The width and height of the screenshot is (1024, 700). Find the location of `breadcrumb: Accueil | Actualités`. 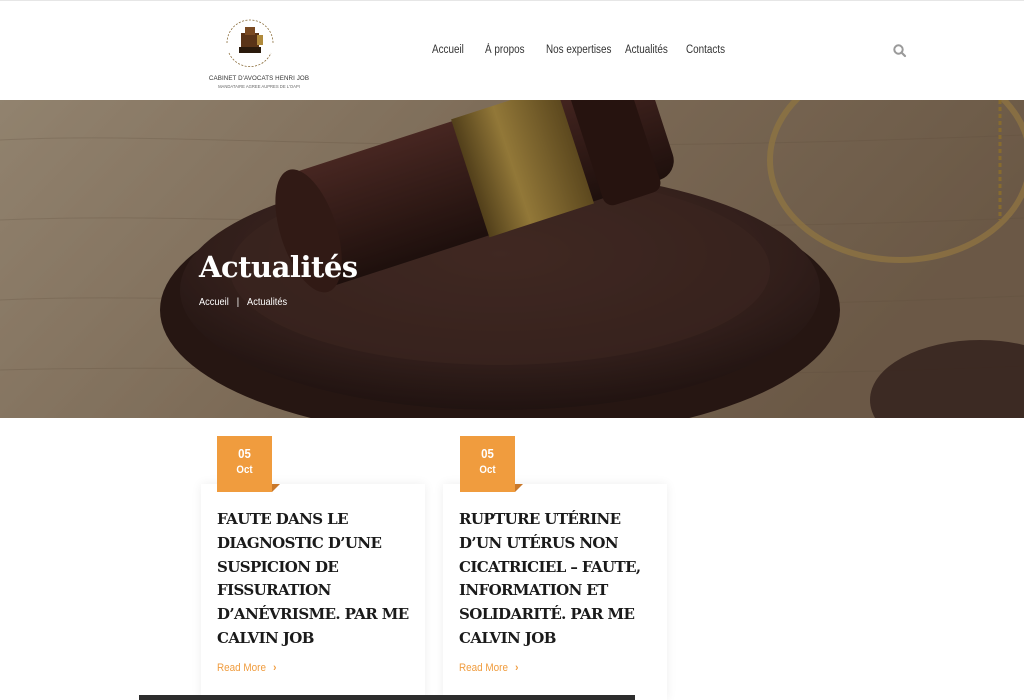

breadcrumb: Accueil | Actualités is located at coordinates (243, 302).